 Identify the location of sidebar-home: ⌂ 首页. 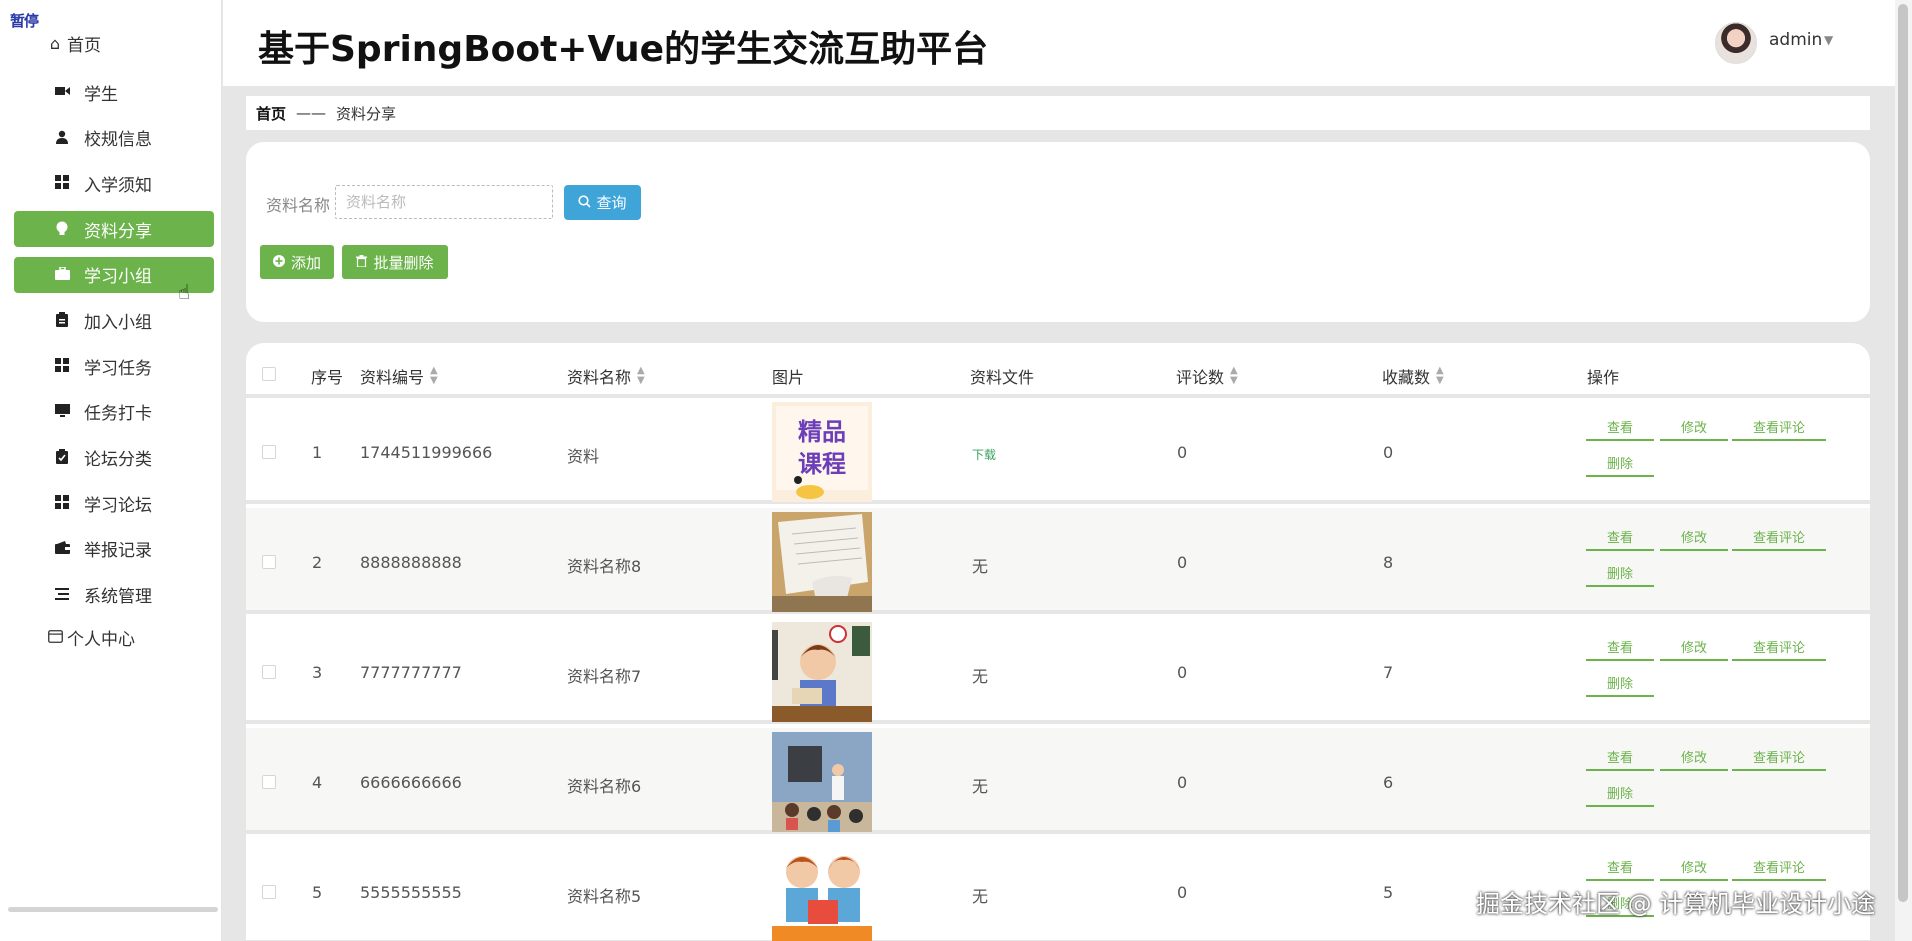
(73, 43).